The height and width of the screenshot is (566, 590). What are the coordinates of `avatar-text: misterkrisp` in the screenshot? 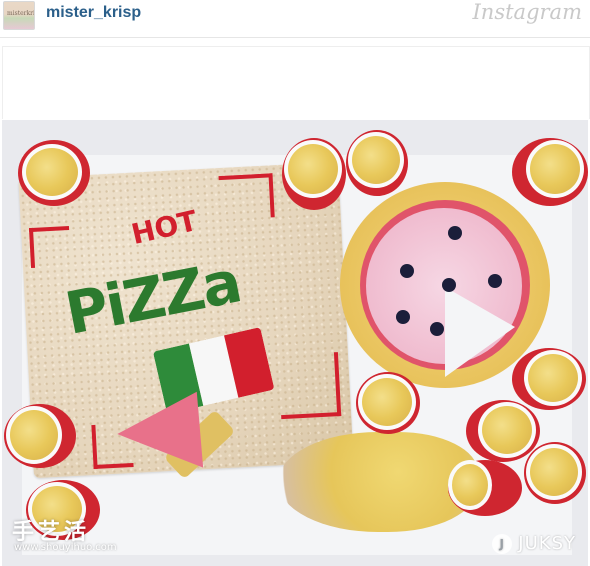 It's located at (20, 13).